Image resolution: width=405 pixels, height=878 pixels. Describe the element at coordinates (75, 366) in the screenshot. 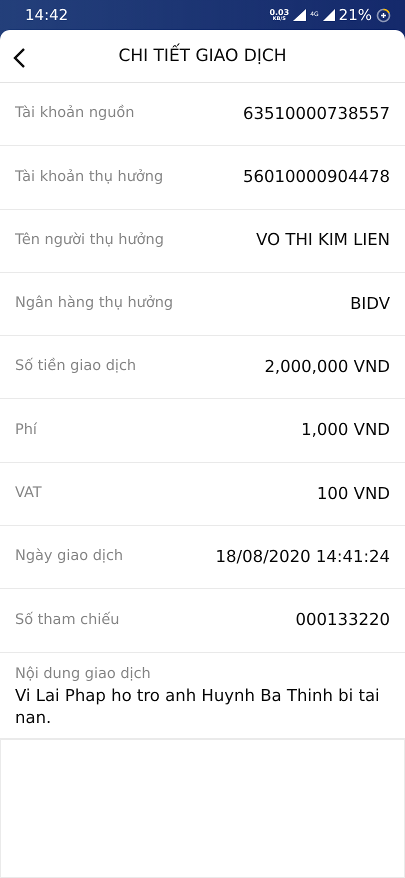

I see `field-label: Số tiền giao dịch` at that location.